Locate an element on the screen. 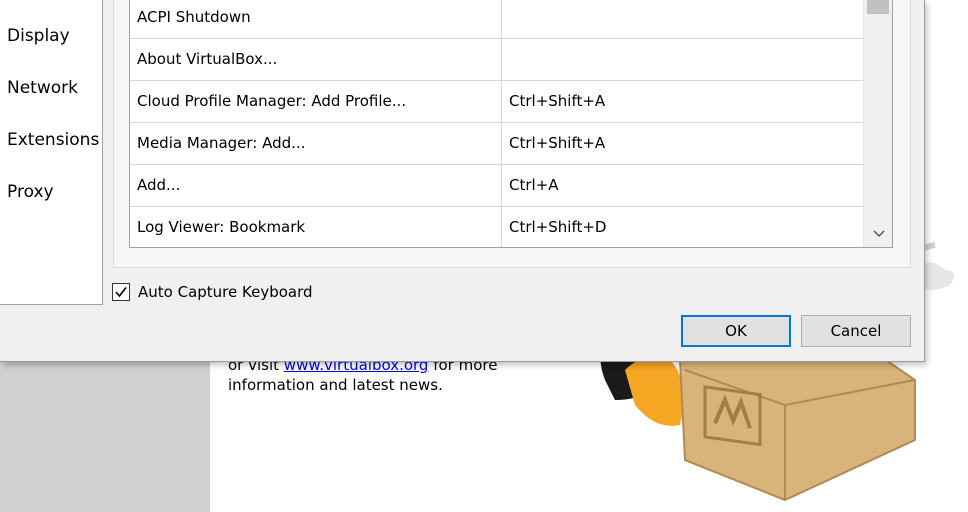 The width and height of the screenshot is (968, 512). action-cell: ACPI Shutdown is located at coordinates (194, 17).